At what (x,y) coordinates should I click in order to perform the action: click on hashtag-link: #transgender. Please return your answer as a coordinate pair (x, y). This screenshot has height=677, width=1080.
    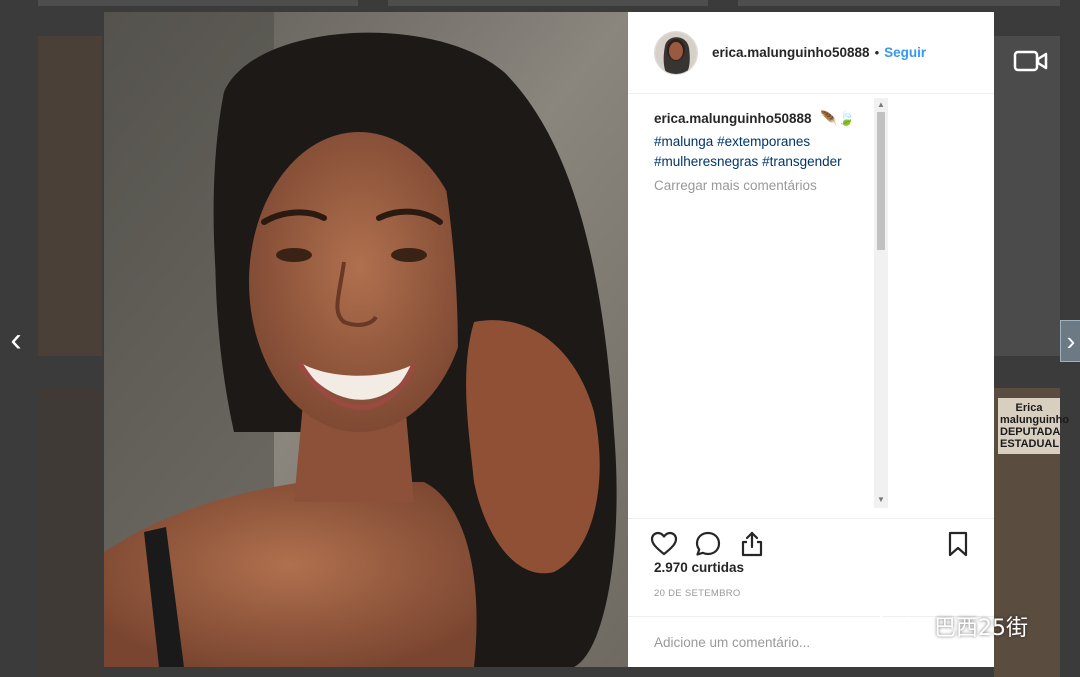
    Looking at the image, I should click on (802, 161).